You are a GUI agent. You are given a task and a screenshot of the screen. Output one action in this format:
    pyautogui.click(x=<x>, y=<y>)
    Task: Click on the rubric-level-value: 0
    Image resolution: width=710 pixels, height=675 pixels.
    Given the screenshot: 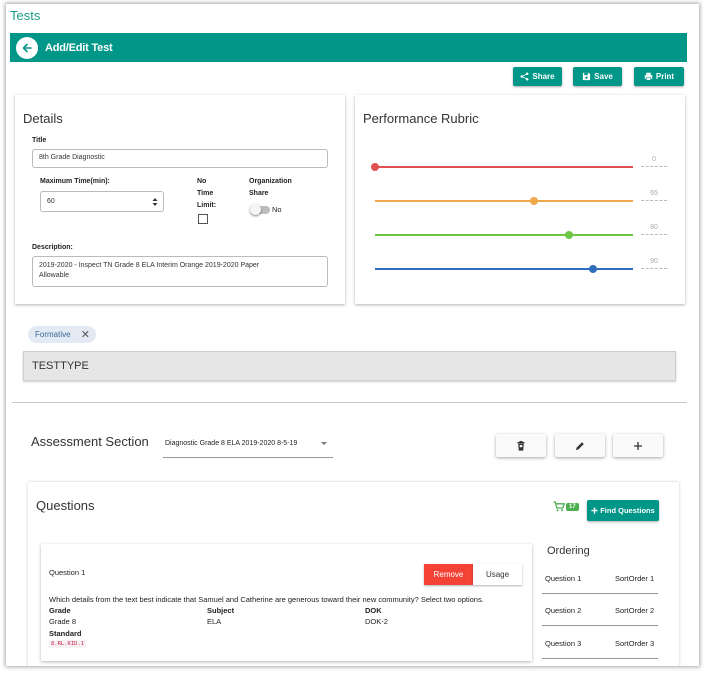 What is the action you would take?
    pyautogui.click(x=654, y=161)
    